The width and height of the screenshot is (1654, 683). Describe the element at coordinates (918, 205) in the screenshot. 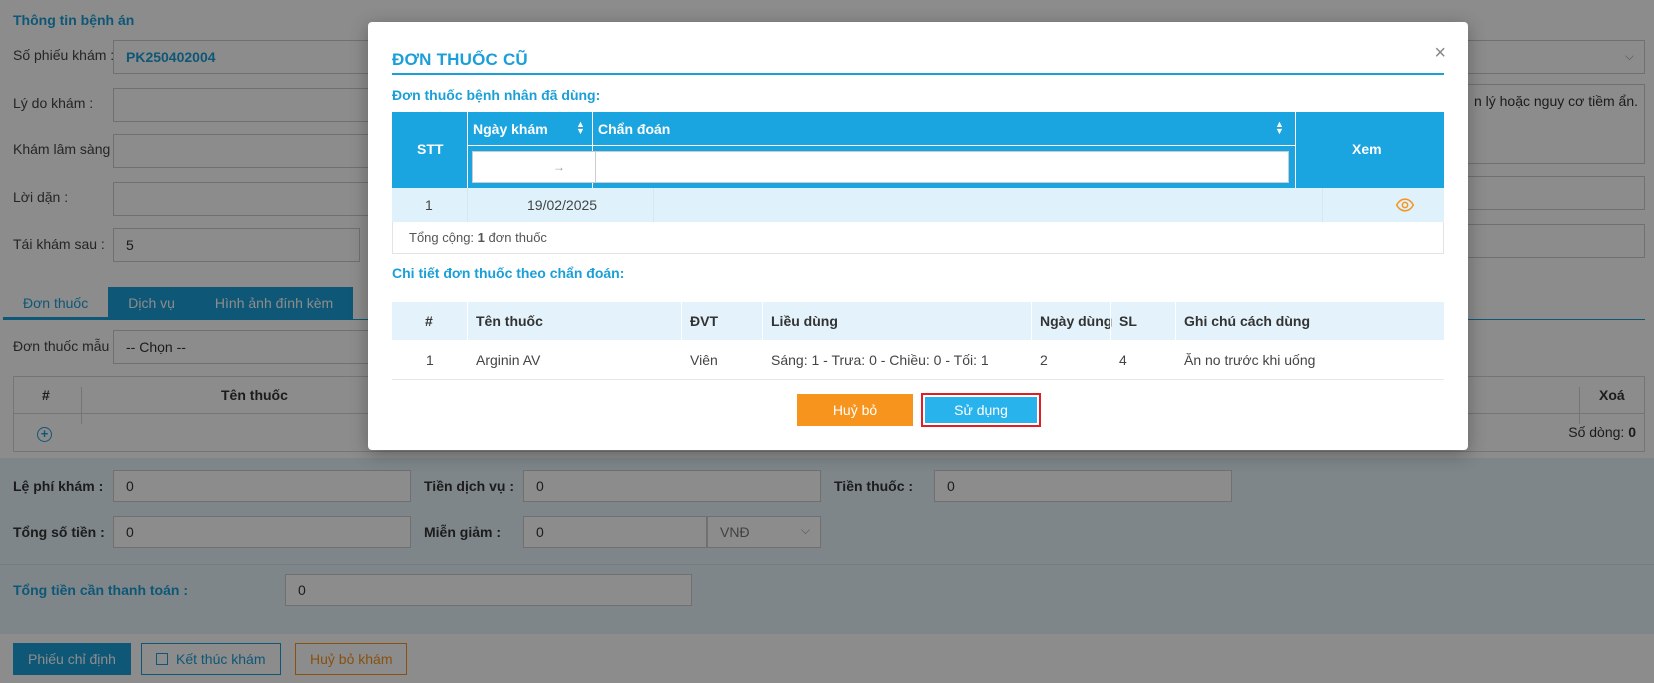

I see `history-row: 1 19/02/2025` at that location.